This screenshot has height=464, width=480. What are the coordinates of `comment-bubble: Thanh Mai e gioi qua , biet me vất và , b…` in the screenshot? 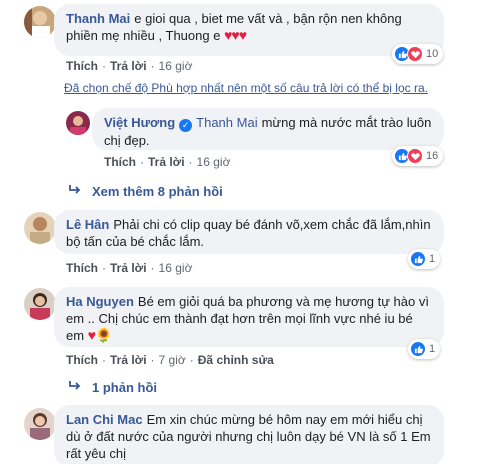 It's located at (249, 30).